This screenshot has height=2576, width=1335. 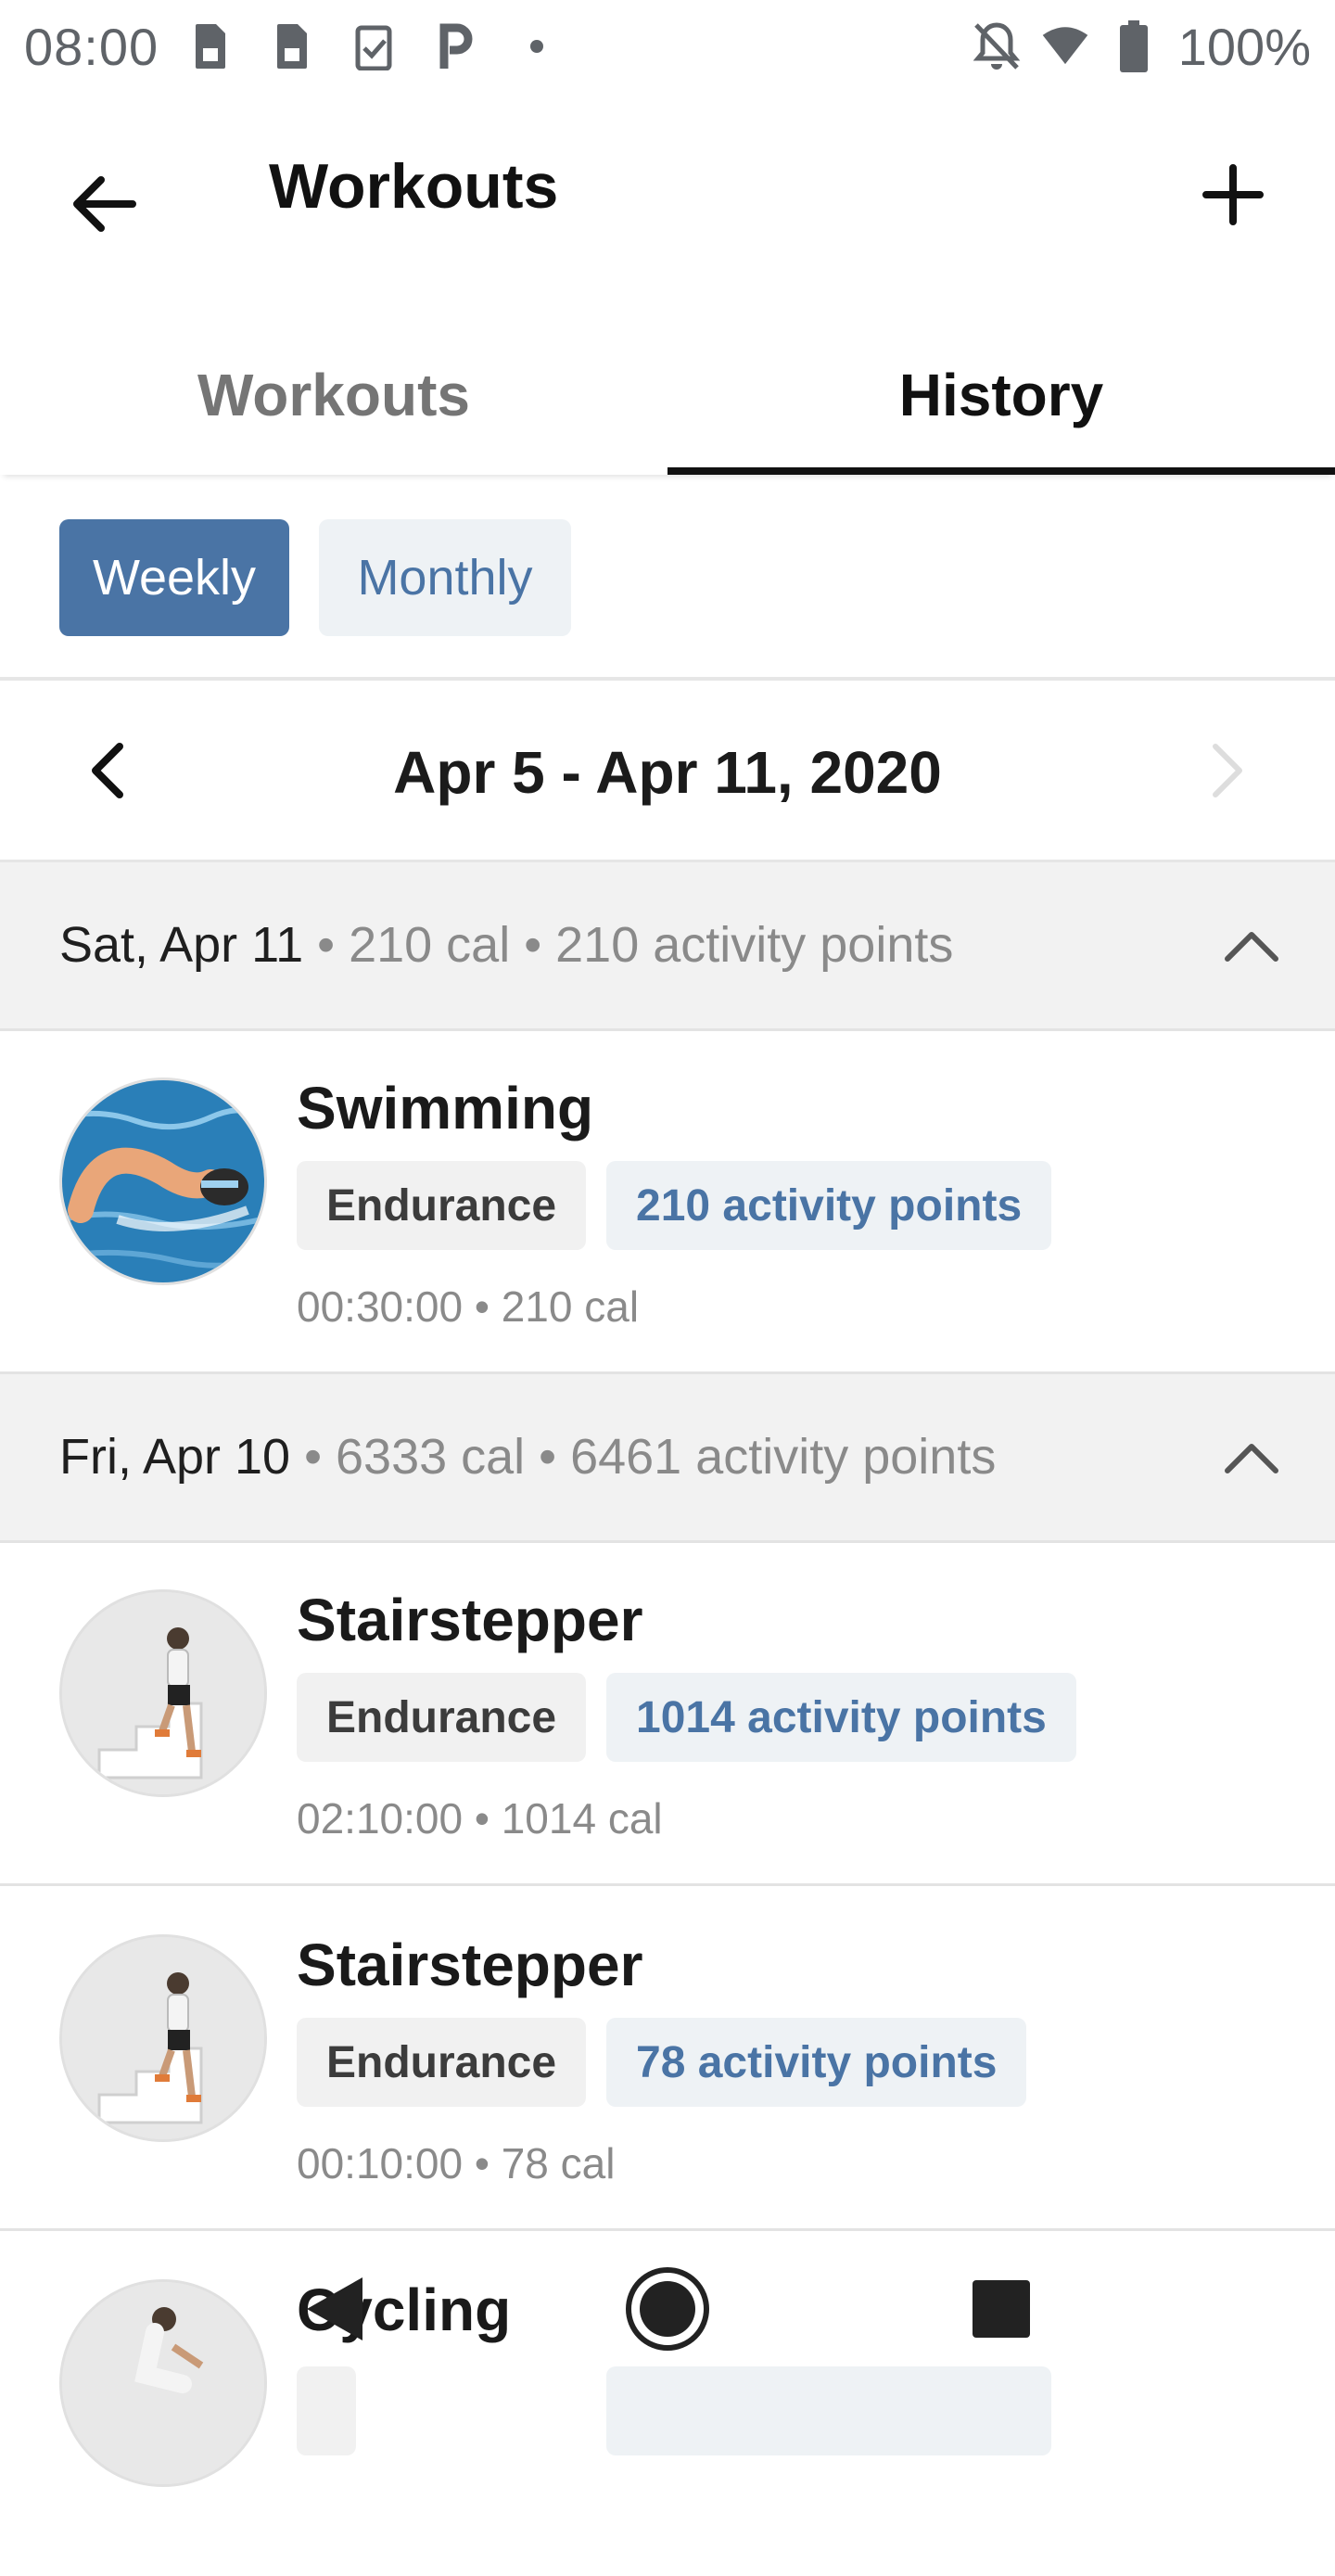 I want to click on notifications-off-icon, so click(x=997, y=46).